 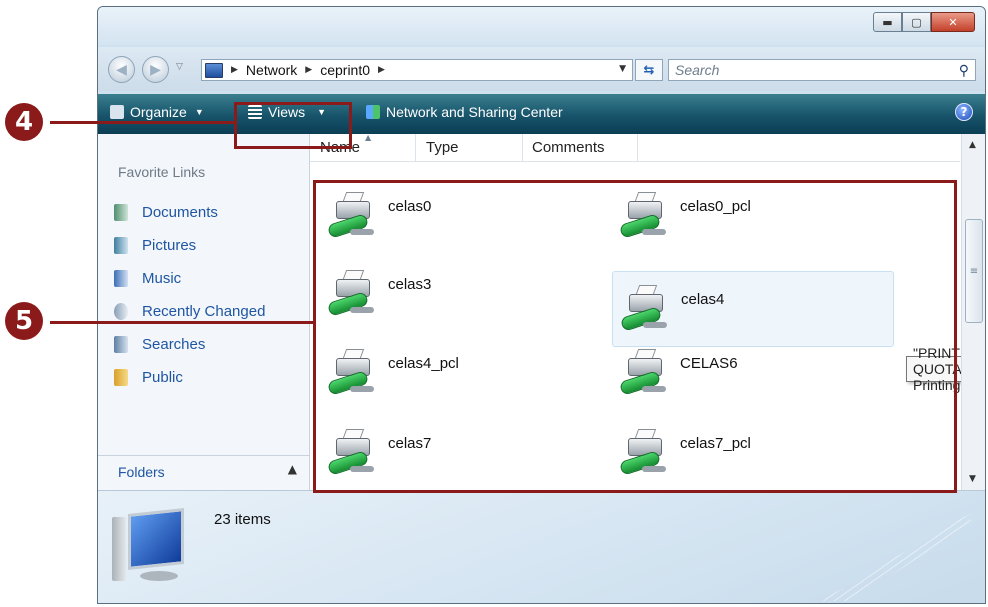 I want to click on nav-item-public: Public, so click(x=189, y=377).